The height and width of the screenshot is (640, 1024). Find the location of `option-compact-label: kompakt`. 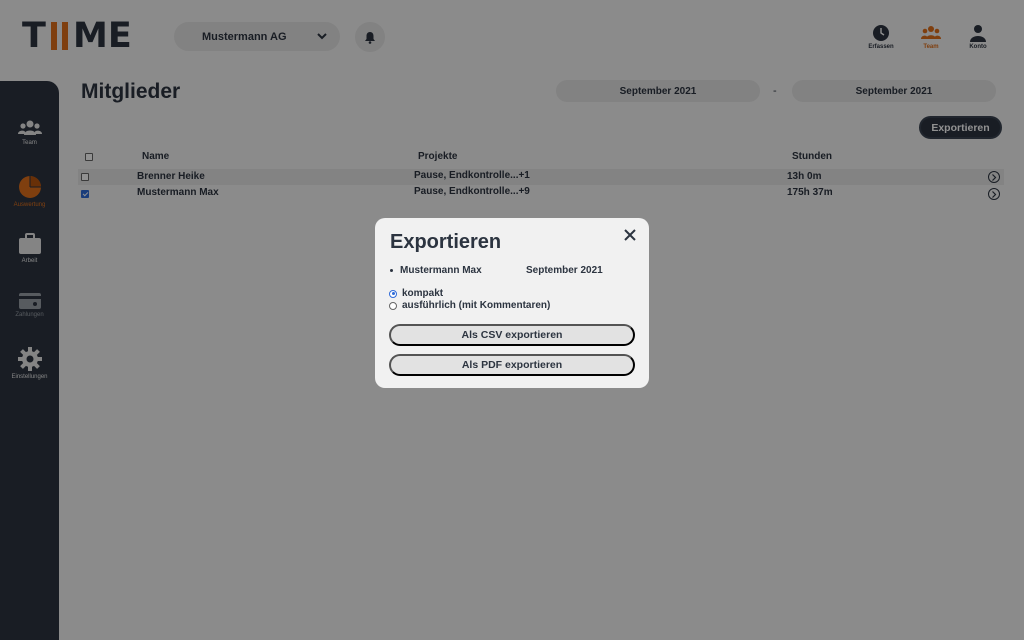

option-compact-label: kompakt is located at coordinates (423, 293).